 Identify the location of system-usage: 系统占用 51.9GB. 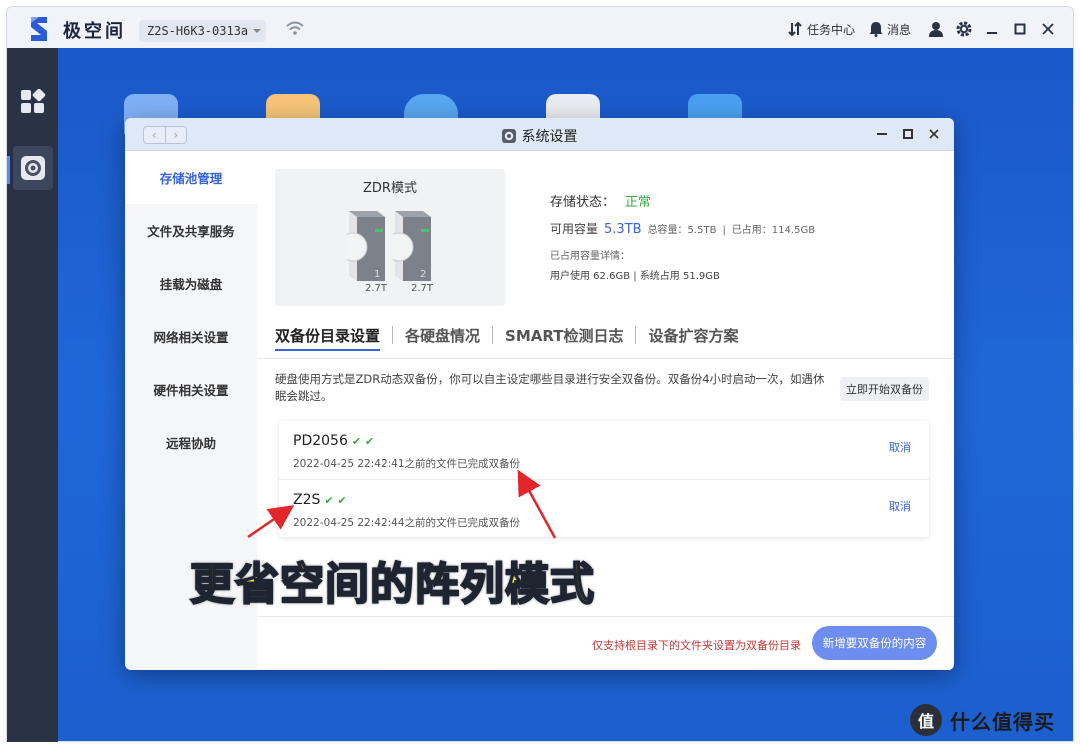
(679, 276).